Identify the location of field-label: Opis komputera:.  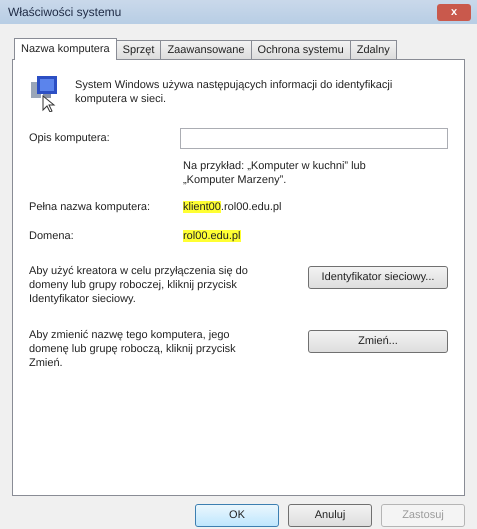
(70, 138).